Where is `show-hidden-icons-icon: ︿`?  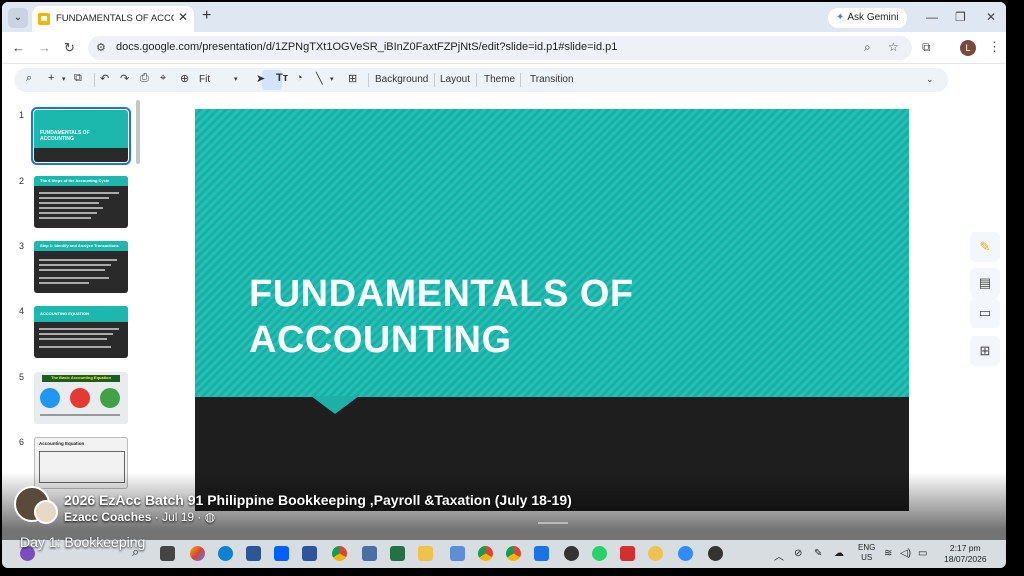 show-hidden-icons-icon: ︿ is located at coordinates (779, 555).